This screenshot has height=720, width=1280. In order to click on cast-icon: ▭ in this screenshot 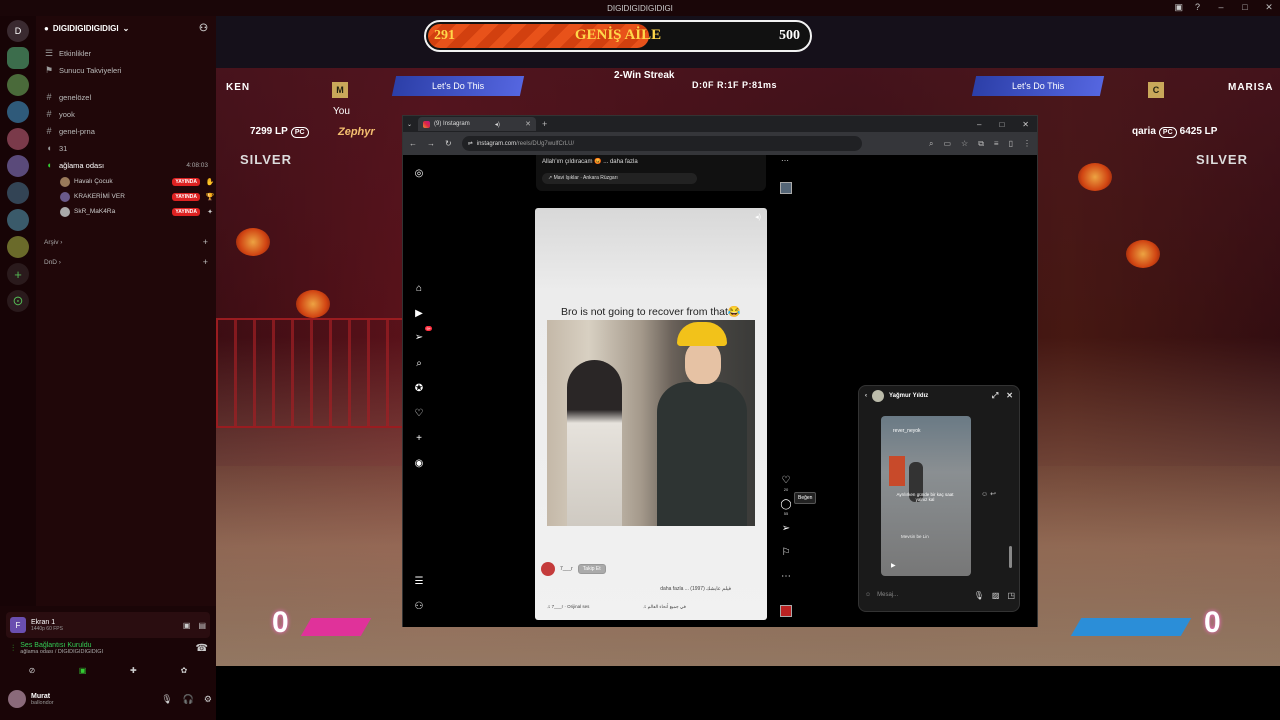, I will do `click(947, 144)`.